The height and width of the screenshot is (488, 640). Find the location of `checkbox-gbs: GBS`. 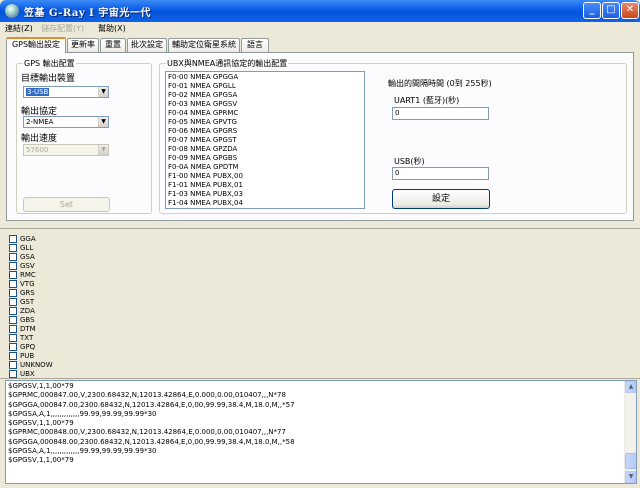

checkbox-gbs: GBS is located at coordinates (22, 320).